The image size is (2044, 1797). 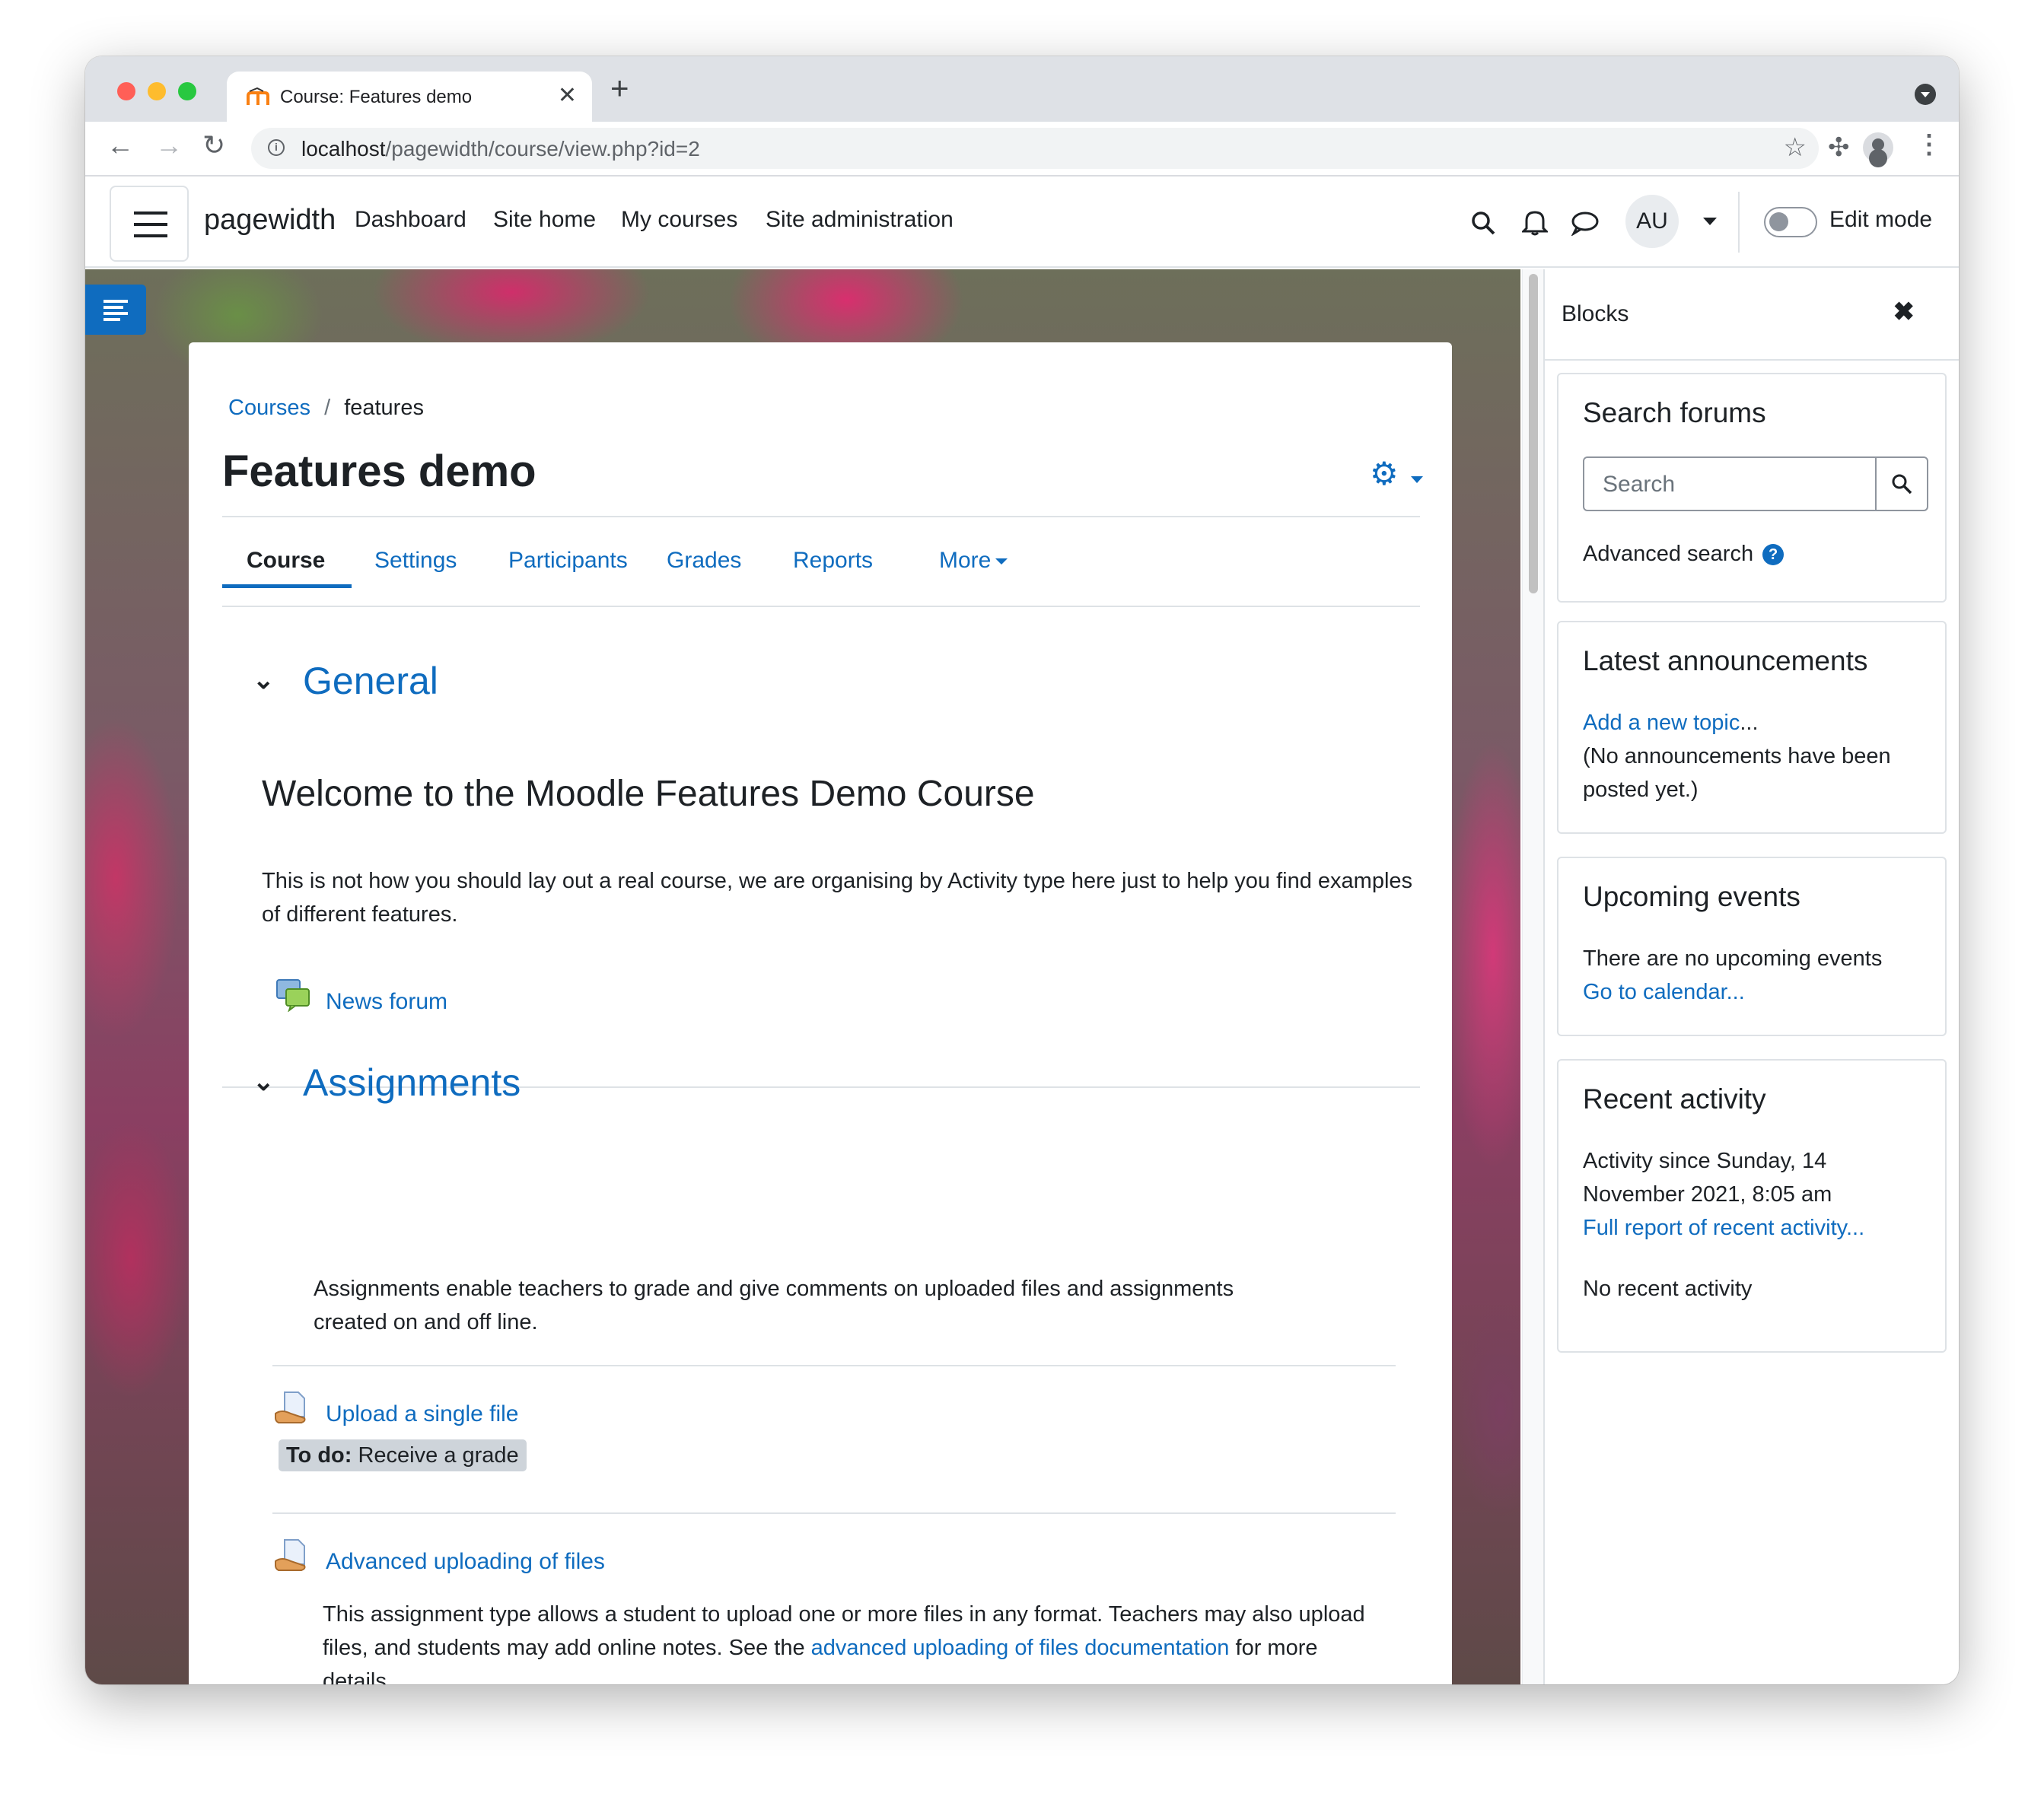 I want to click on tab-grades: Grades, so click(x=704, y=561).